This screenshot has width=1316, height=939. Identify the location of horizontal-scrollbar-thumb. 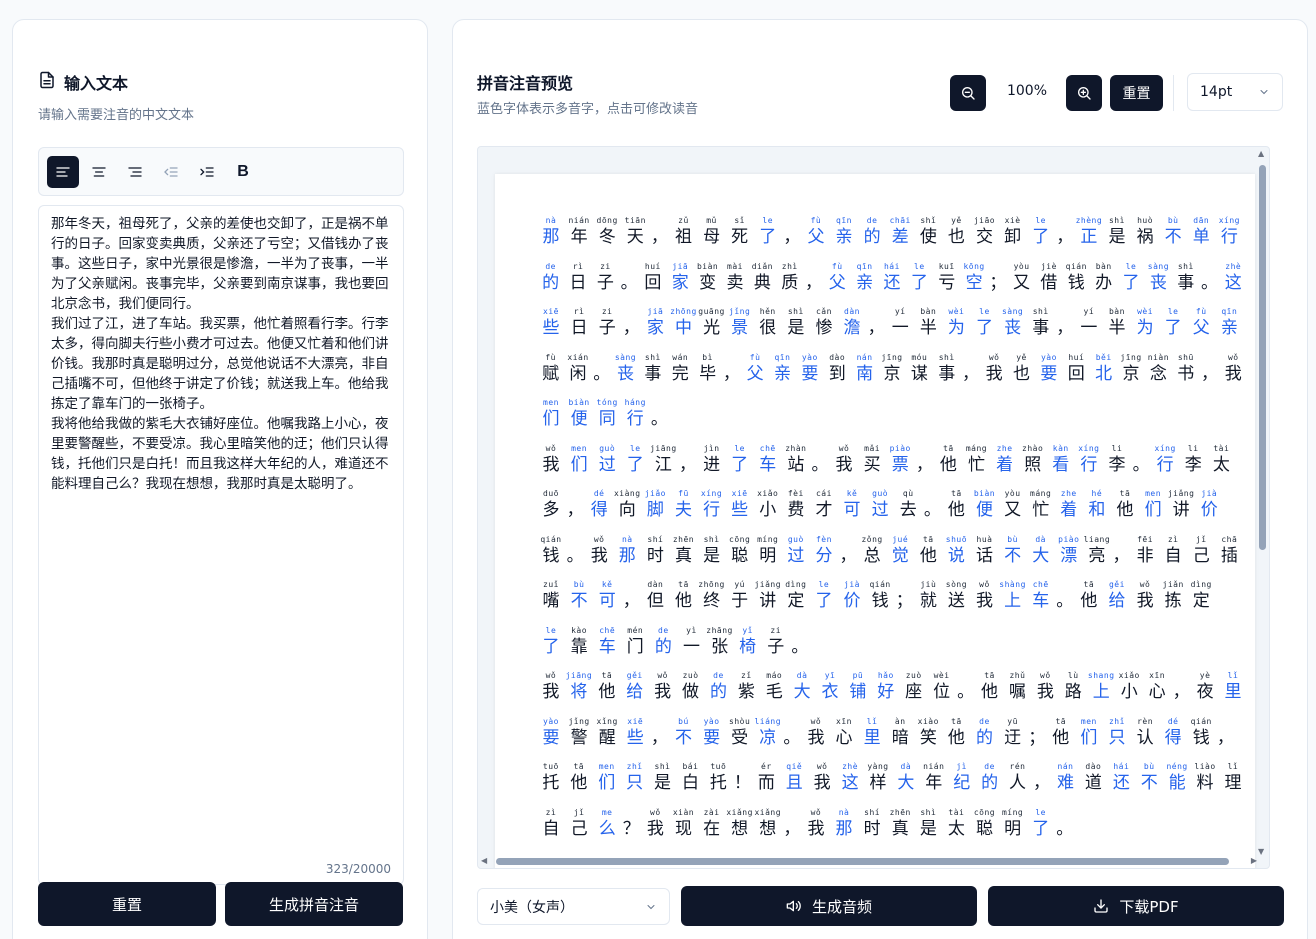
(862, 861).